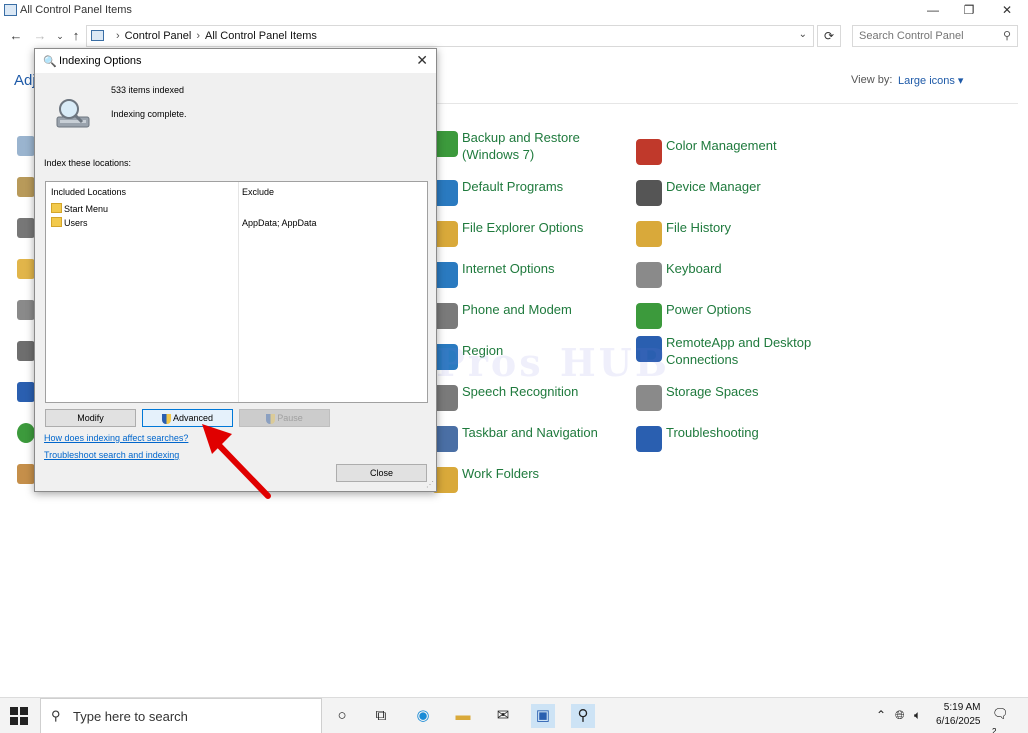 Image resolution: width=1028 pixels, height=733 pixels. What do you see at coordinates (872, 80) in the screenshot?
I see `view-by-label: View by:` at bounding box center [872, 80].